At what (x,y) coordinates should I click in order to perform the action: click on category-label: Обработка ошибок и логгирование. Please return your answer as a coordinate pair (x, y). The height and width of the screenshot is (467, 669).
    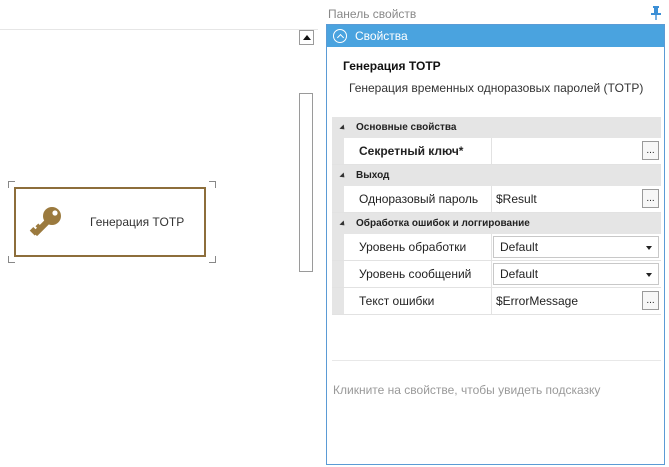
    Looking at the image, I should click on (443, 223).